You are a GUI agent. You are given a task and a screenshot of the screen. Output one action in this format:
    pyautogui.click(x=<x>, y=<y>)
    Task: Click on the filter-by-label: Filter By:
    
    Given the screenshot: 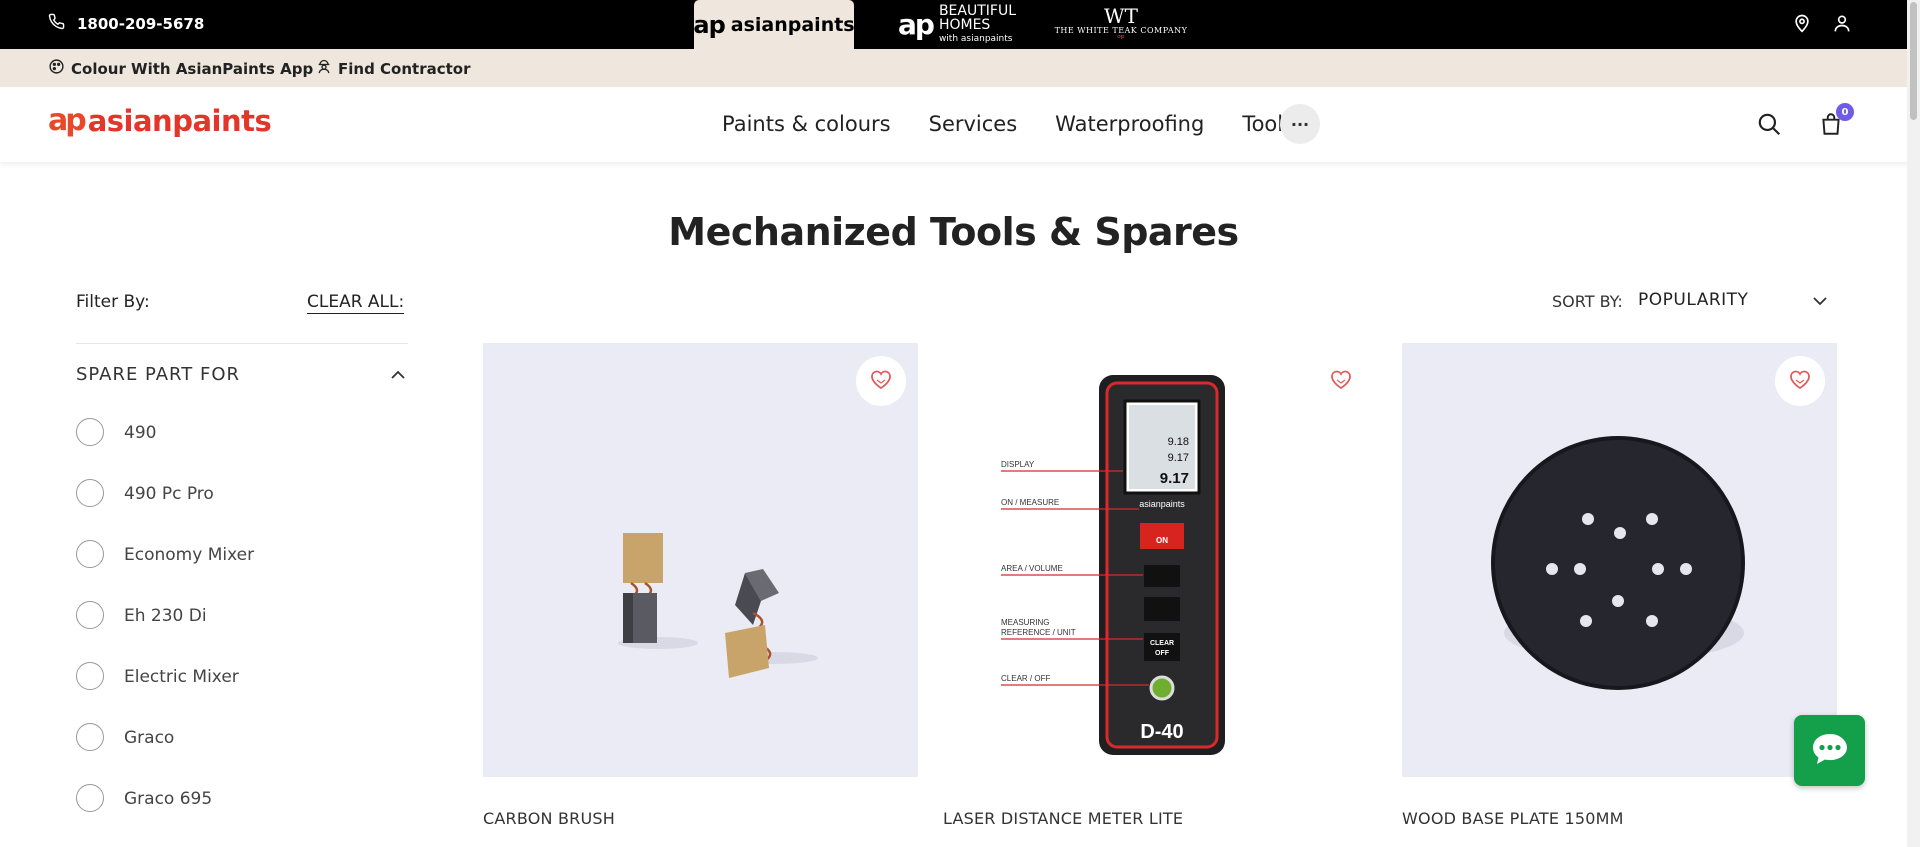 What is the action you would take?
    pyautogui.click(x=113, y=302)
    